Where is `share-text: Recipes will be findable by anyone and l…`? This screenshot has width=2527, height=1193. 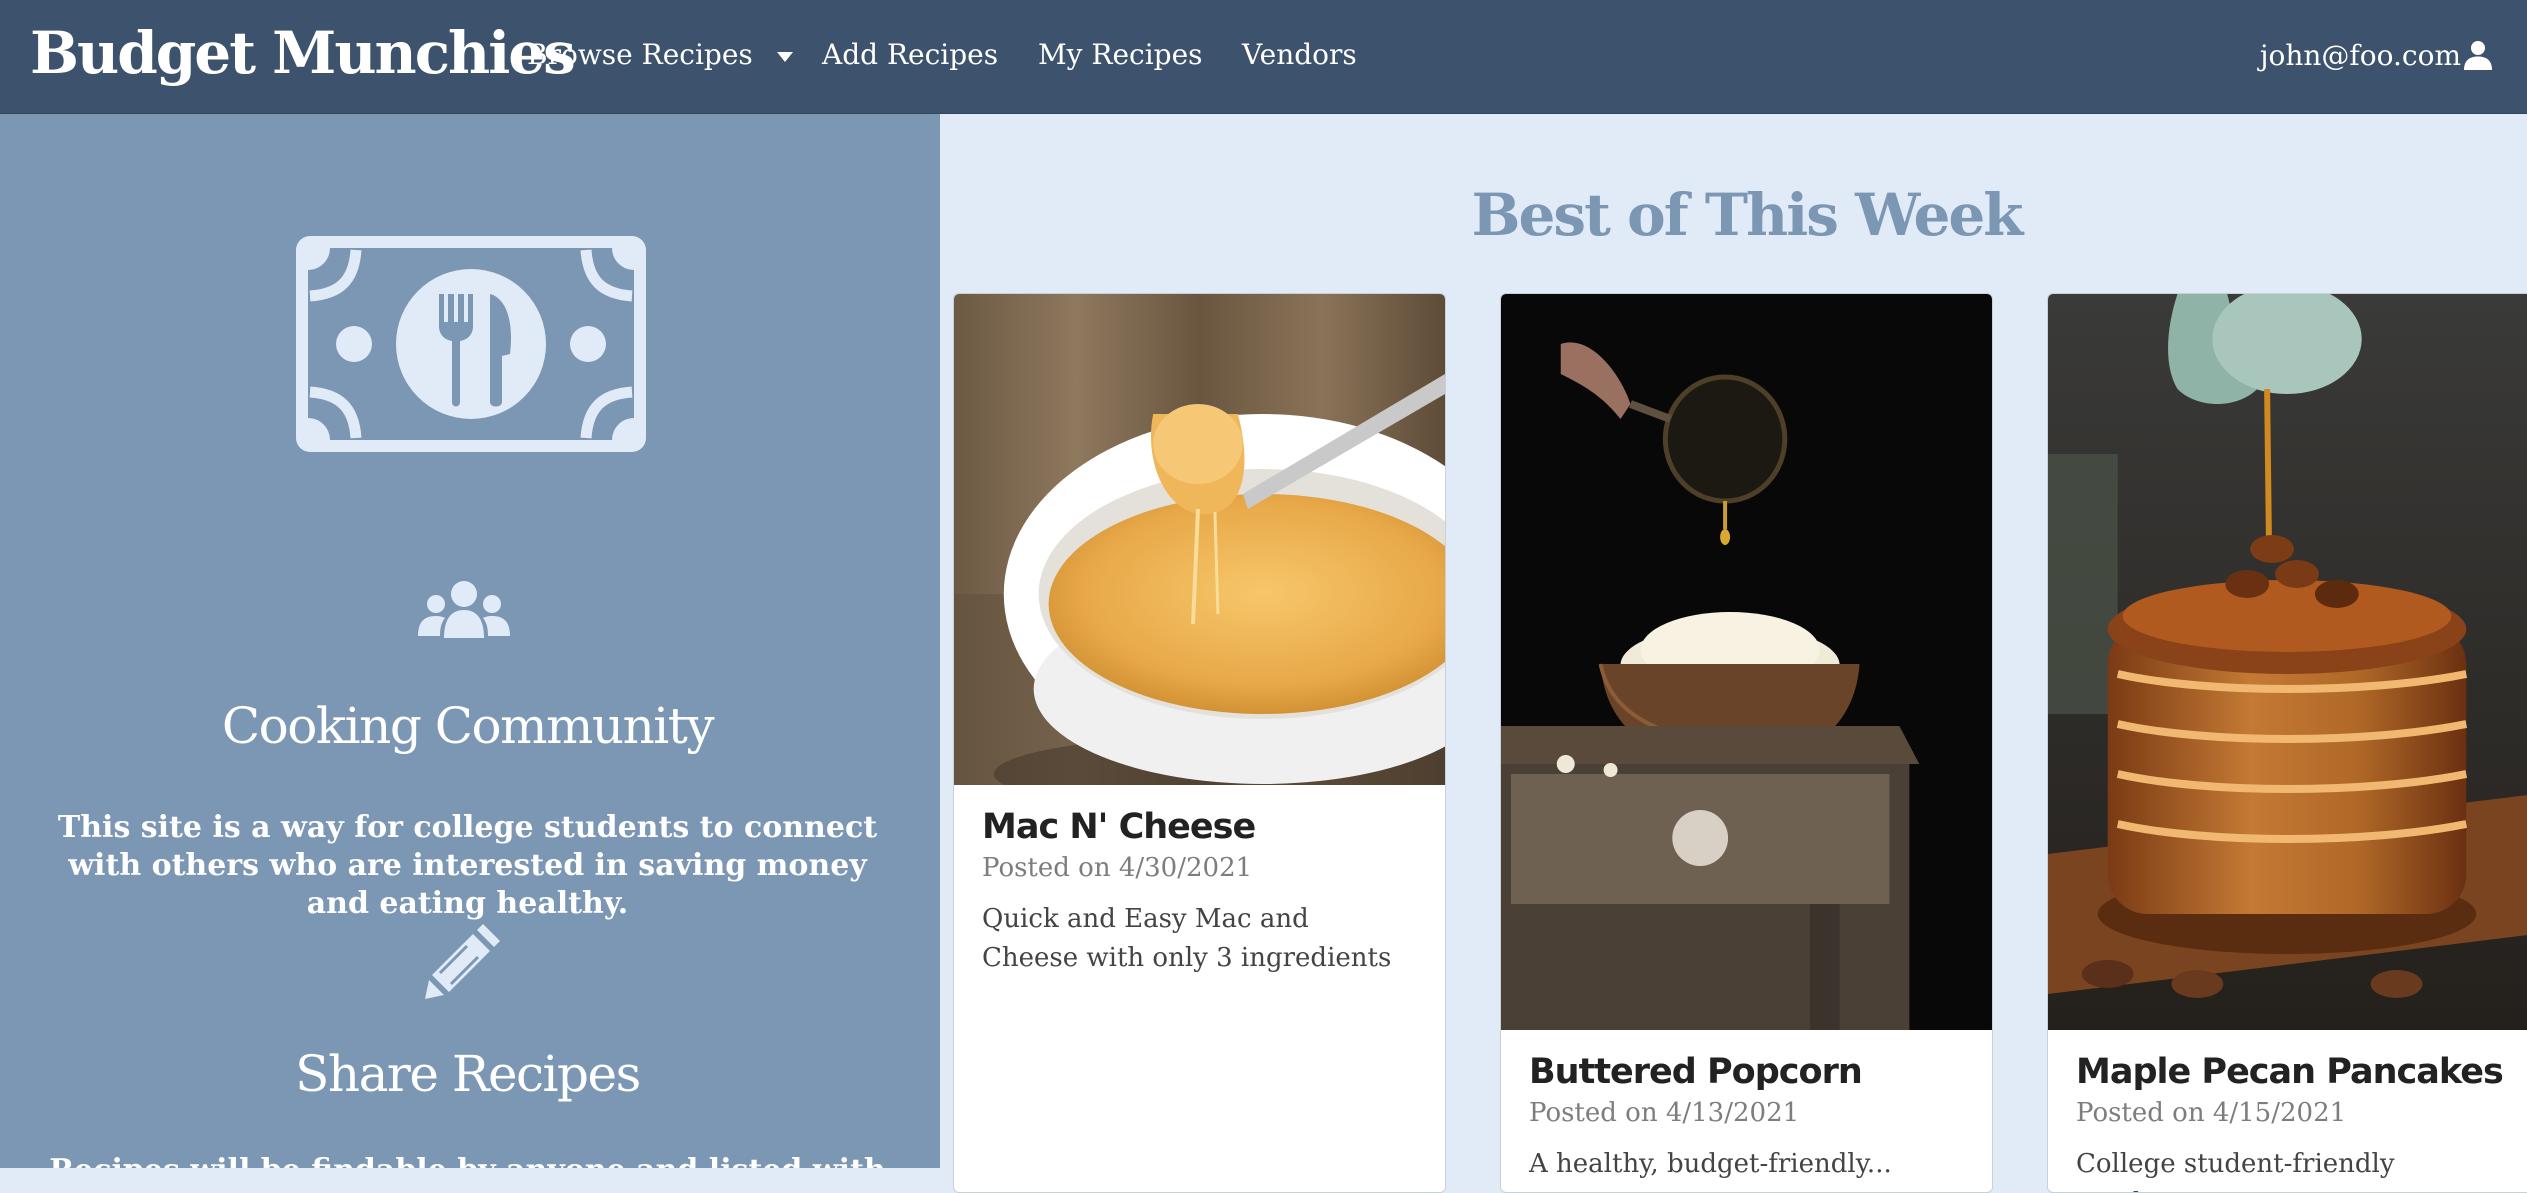 share-text: Recipes will be findable by anyone and l… is located at coordinates (467, 1160).